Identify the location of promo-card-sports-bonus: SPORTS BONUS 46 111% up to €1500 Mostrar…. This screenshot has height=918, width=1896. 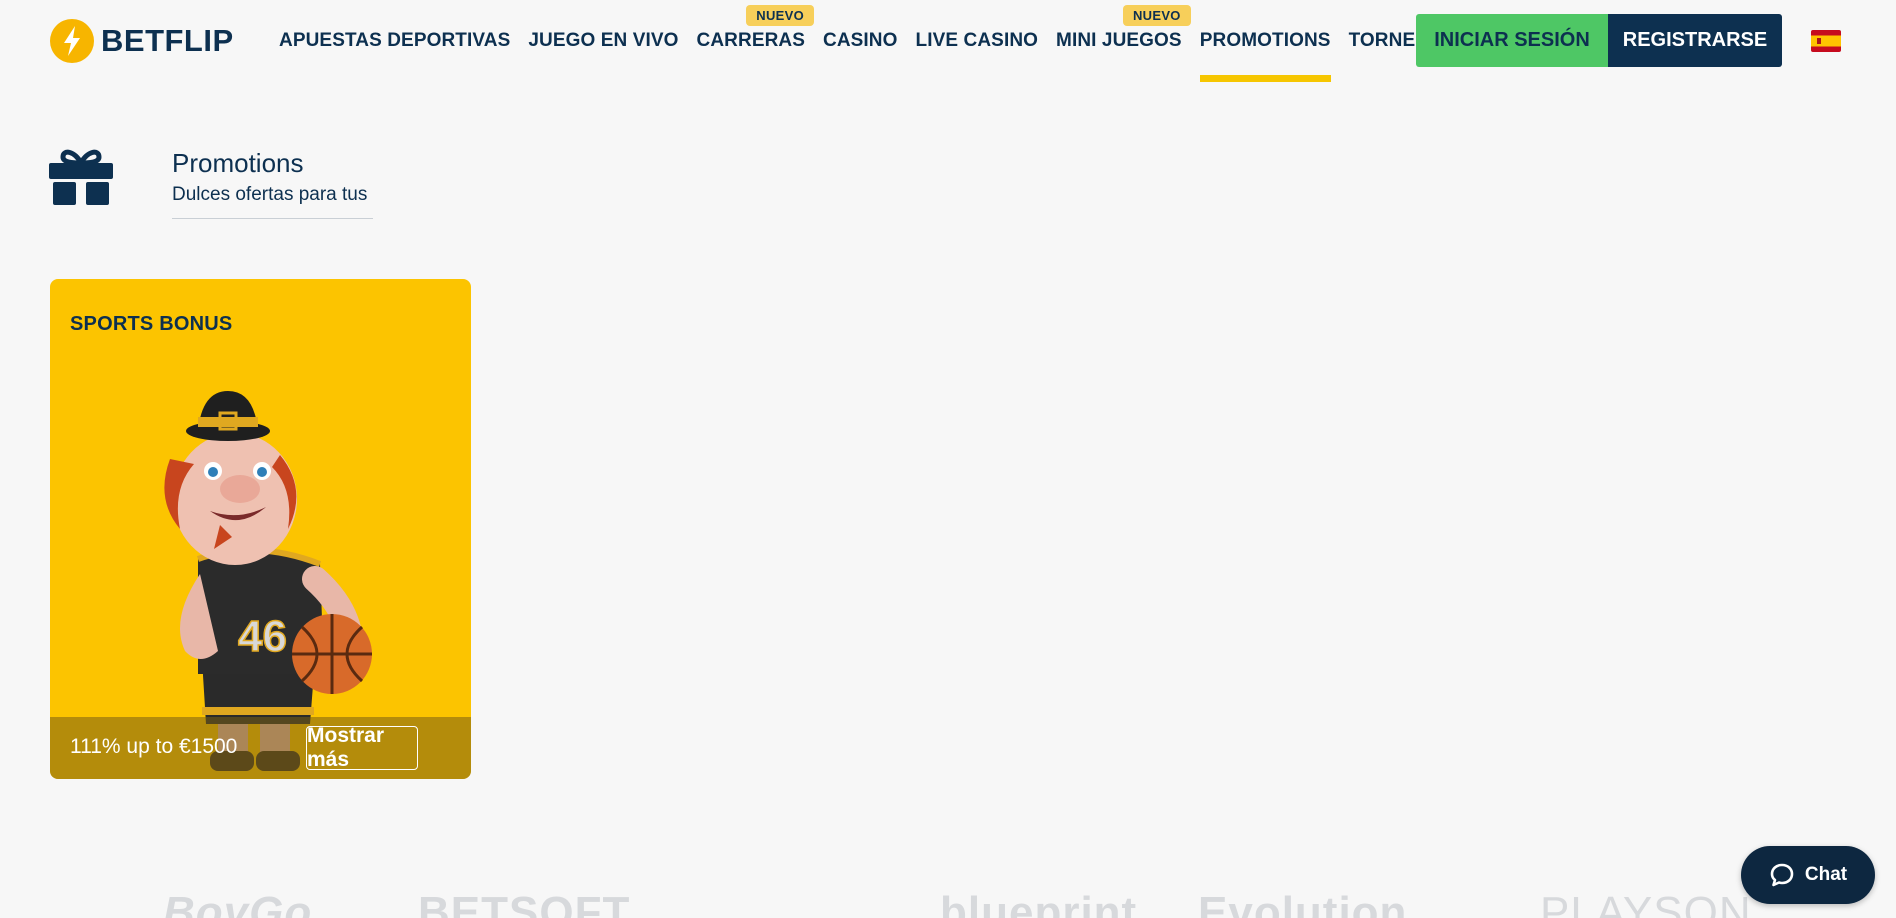
(260, 529).